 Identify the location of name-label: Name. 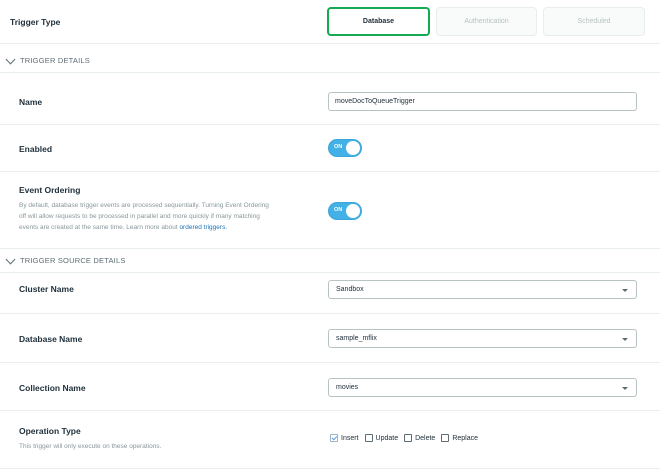
(31, 102).